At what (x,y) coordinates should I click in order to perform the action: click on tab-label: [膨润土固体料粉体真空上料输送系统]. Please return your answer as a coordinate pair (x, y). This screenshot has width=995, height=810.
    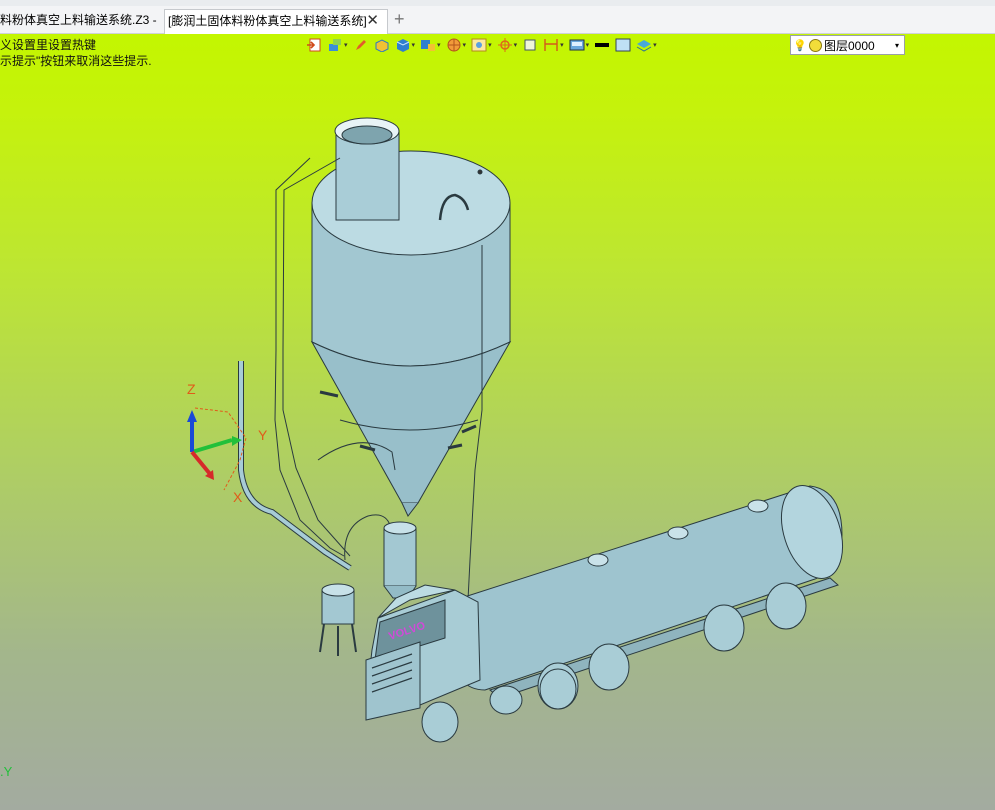
    Looking at the image, I should click on (267, 21).